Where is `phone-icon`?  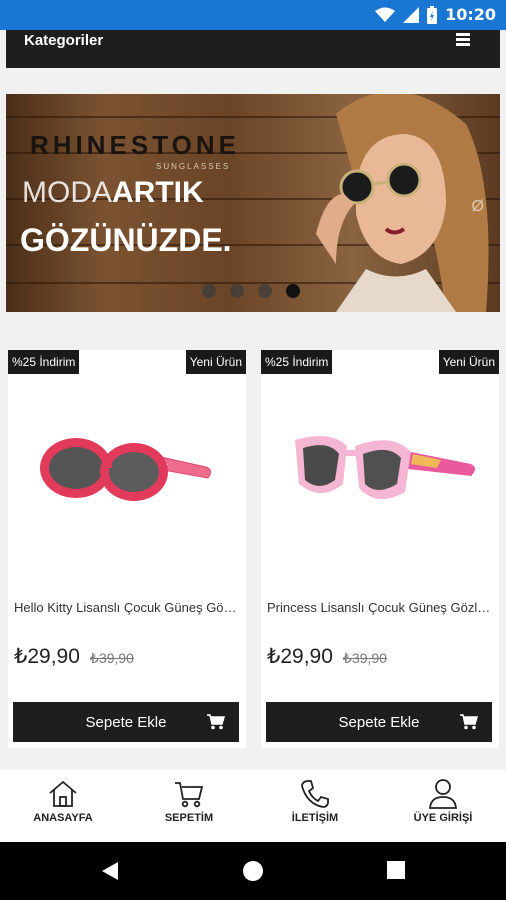 phone-icon is located at coordinates (315, 794).